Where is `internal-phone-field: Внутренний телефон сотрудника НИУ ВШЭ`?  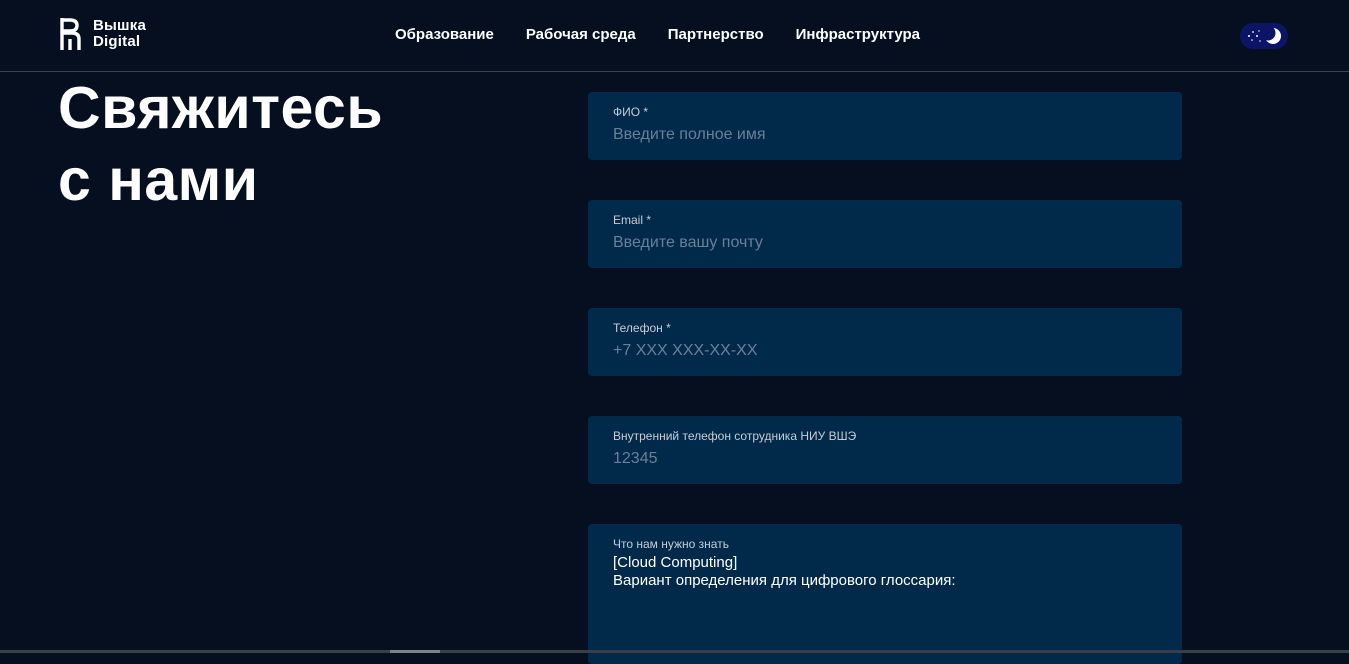 internal-phone-field: Внутренний телефон сотрудника НИУ ВШЭ is located at coordinates (885, 450).